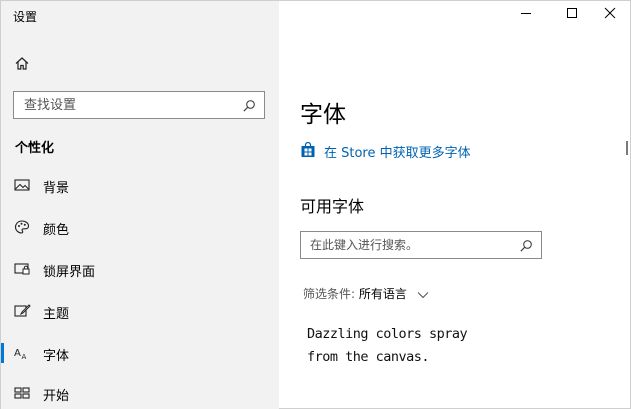 The width and height of the screenshot is (631, 409). What do you see at coordinates (140, 353) in the screenshot?
I see `sidebar-item-fonts: A A 字体` at bounding box center [140, 353].